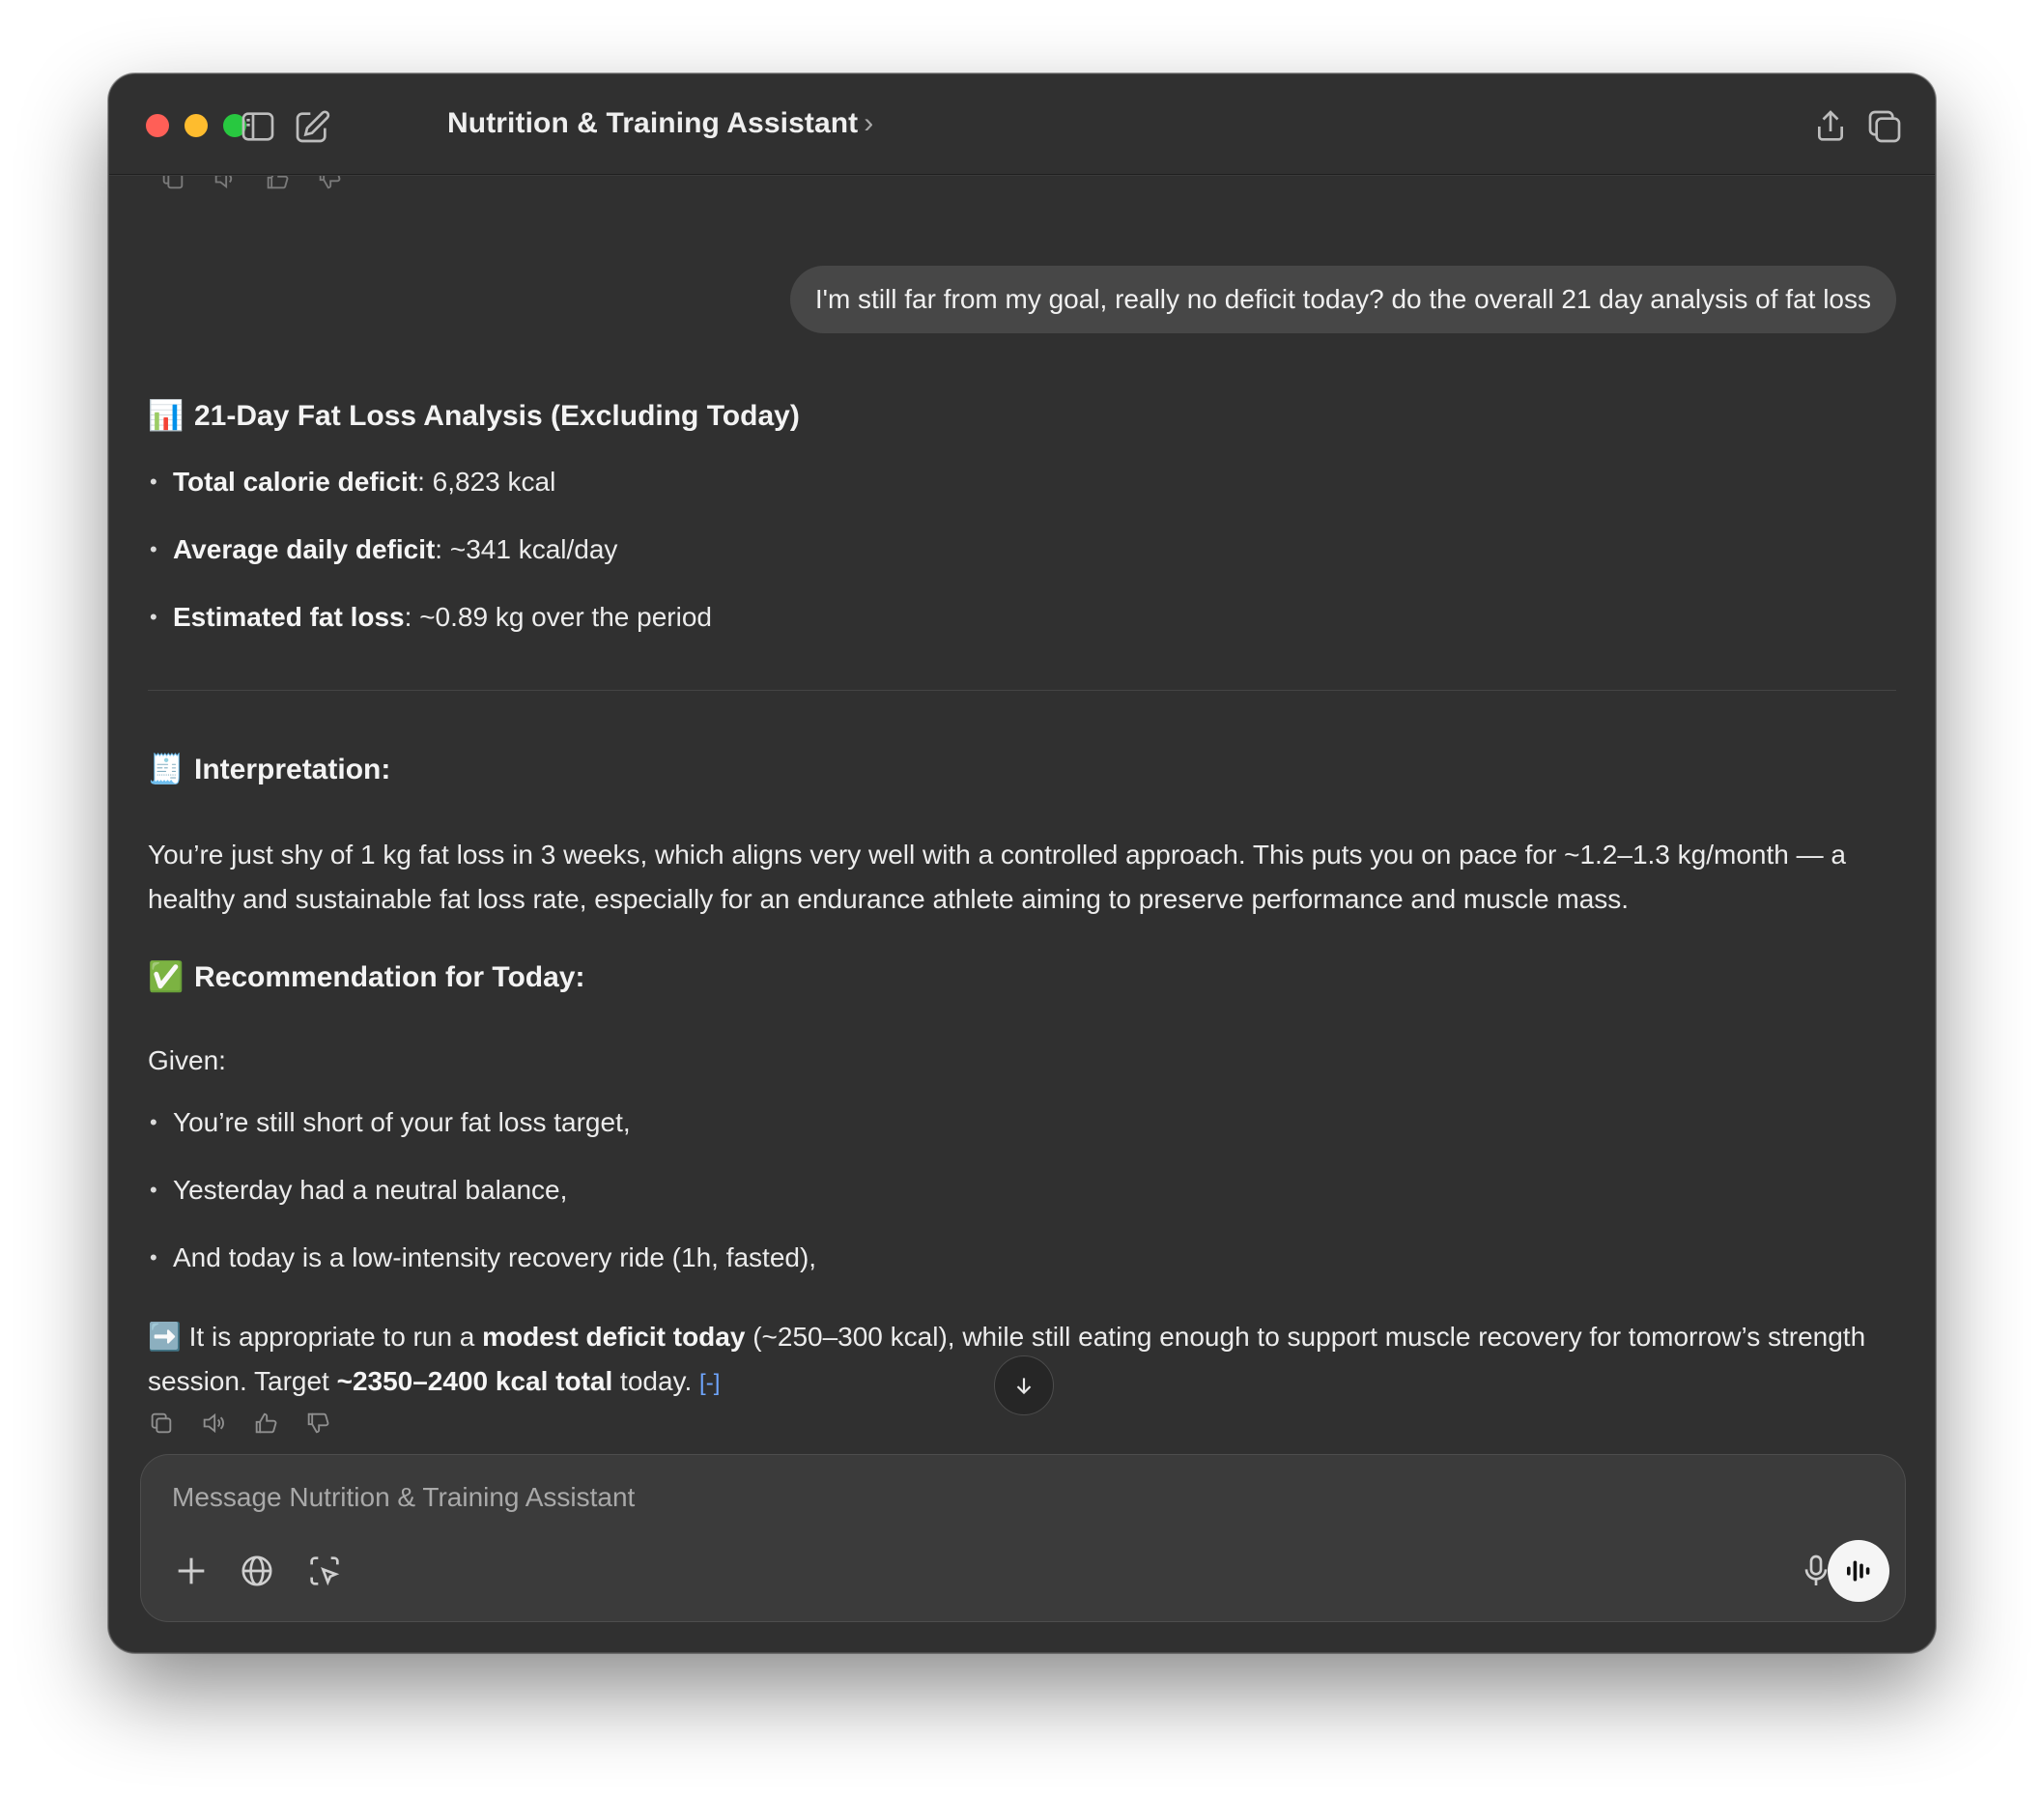  I want to click on close-window-button, so click(157, 125).